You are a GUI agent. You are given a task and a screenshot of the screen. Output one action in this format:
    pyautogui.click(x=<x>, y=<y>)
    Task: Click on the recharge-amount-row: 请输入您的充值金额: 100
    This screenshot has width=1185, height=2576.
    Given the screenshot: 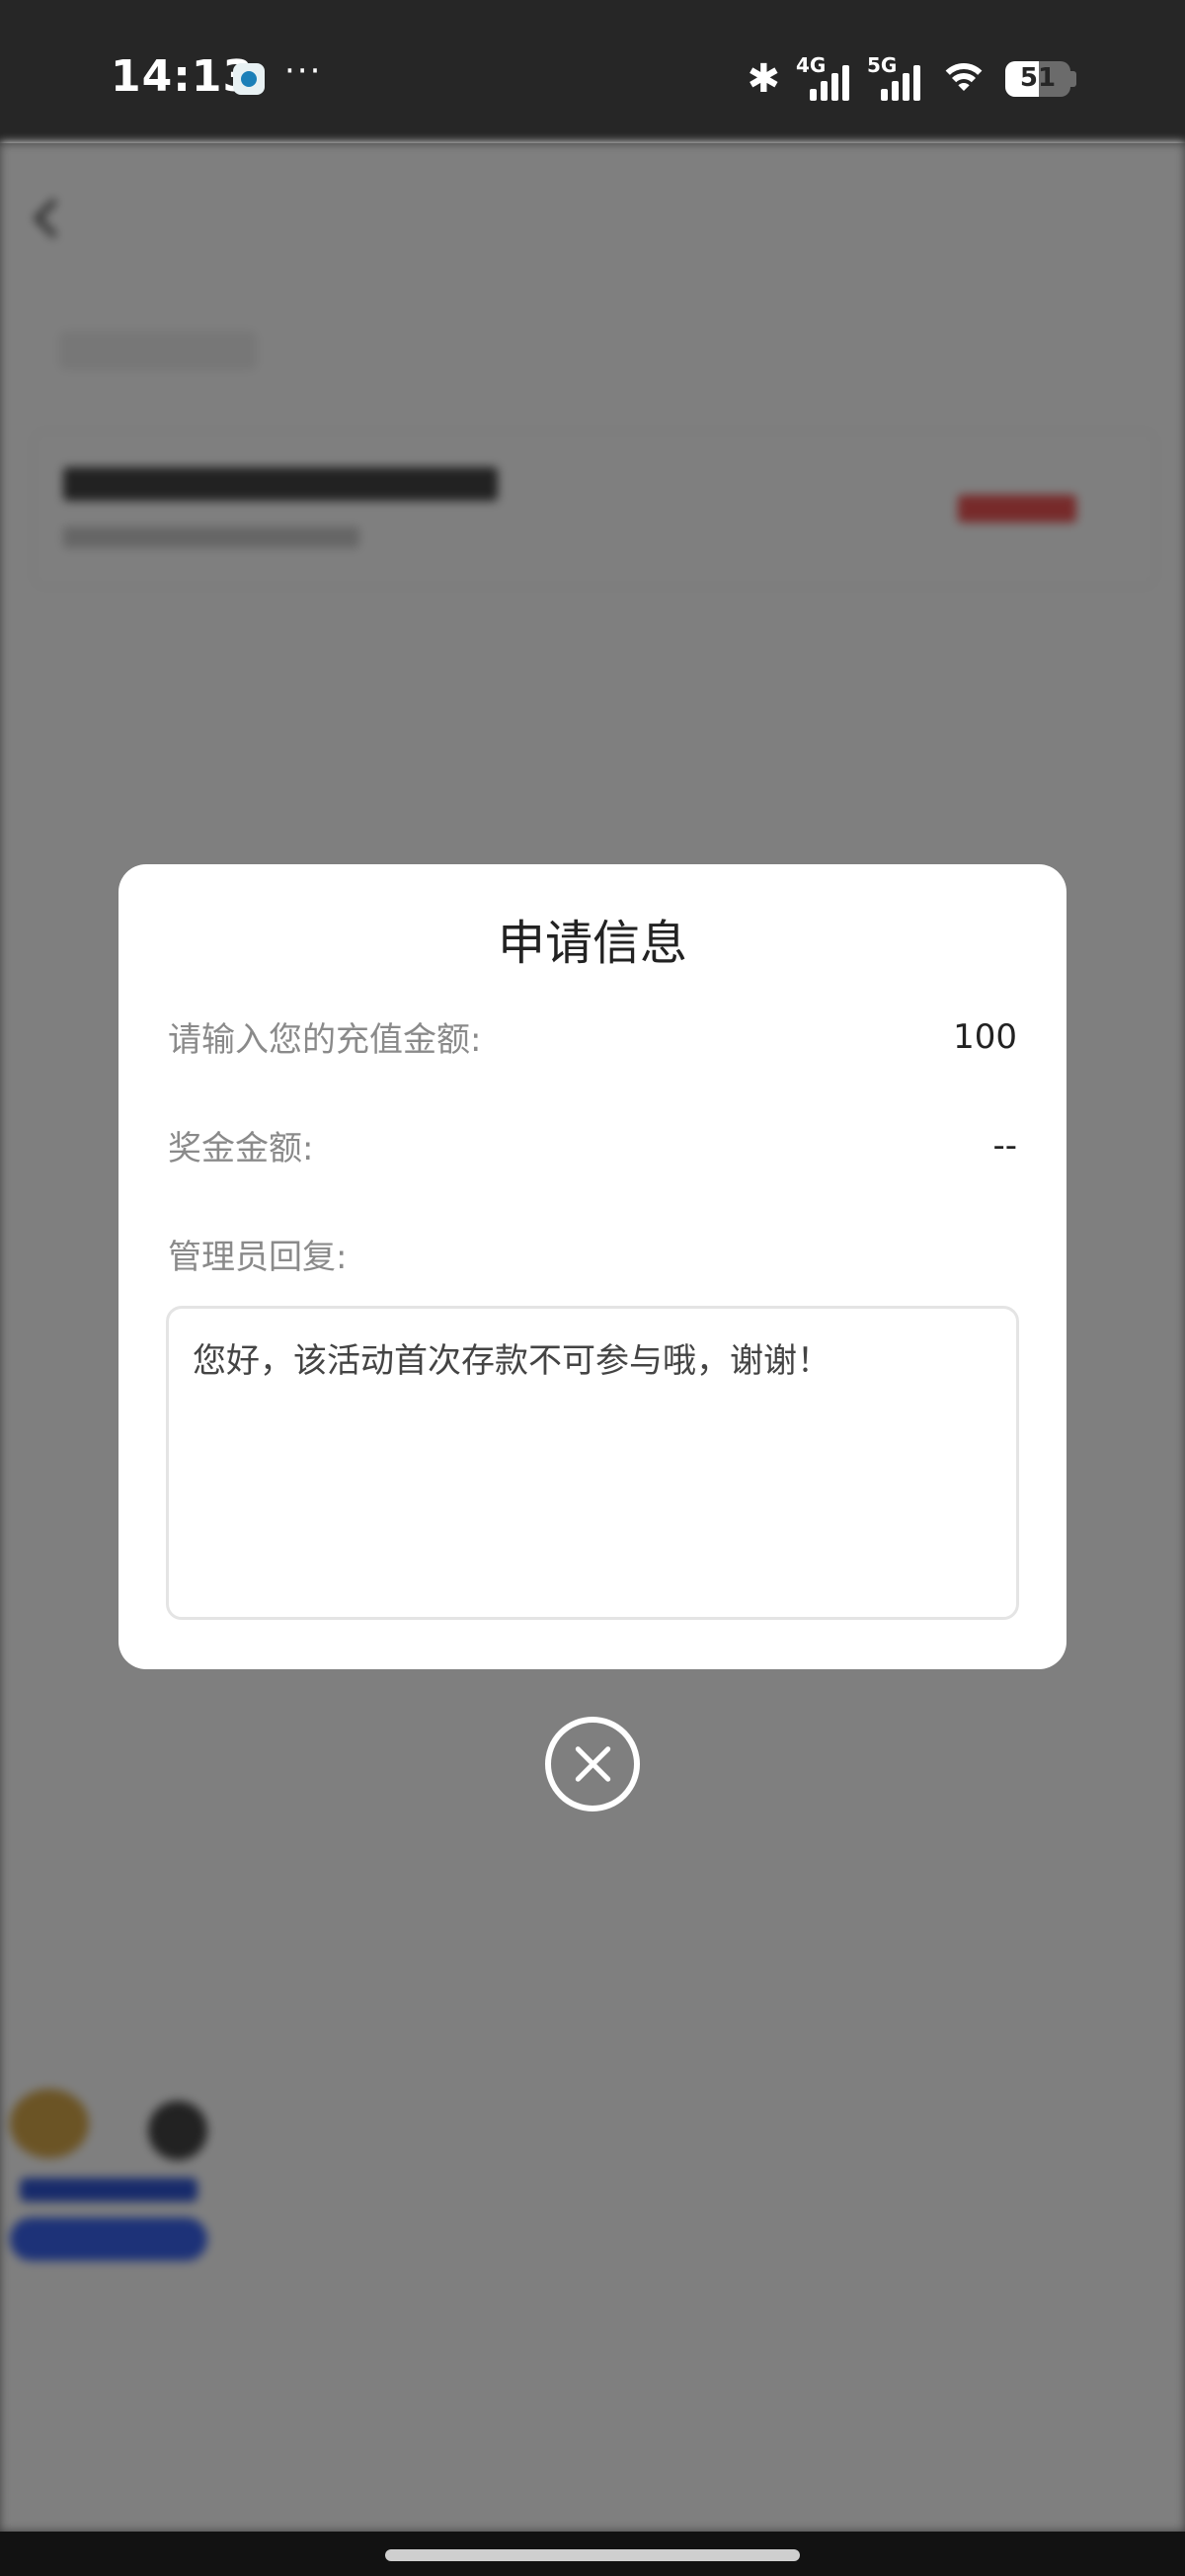 What is the action you would take?
    pyautogui.click(x=592, y=1036)
    